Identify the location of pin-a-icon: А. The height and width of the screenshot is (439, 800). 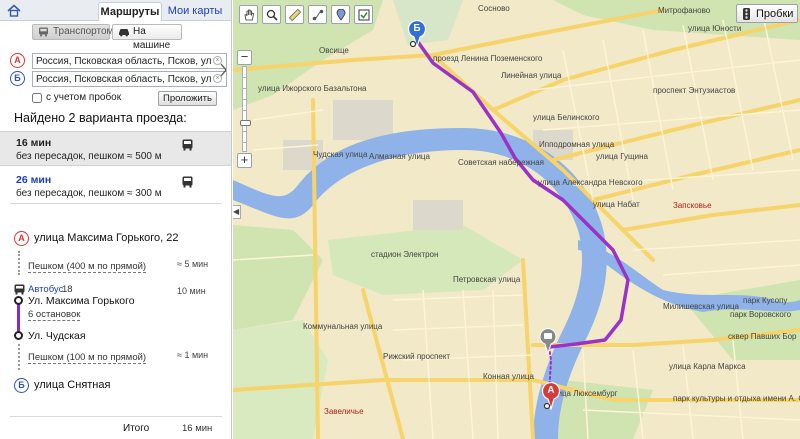
(551, 395).